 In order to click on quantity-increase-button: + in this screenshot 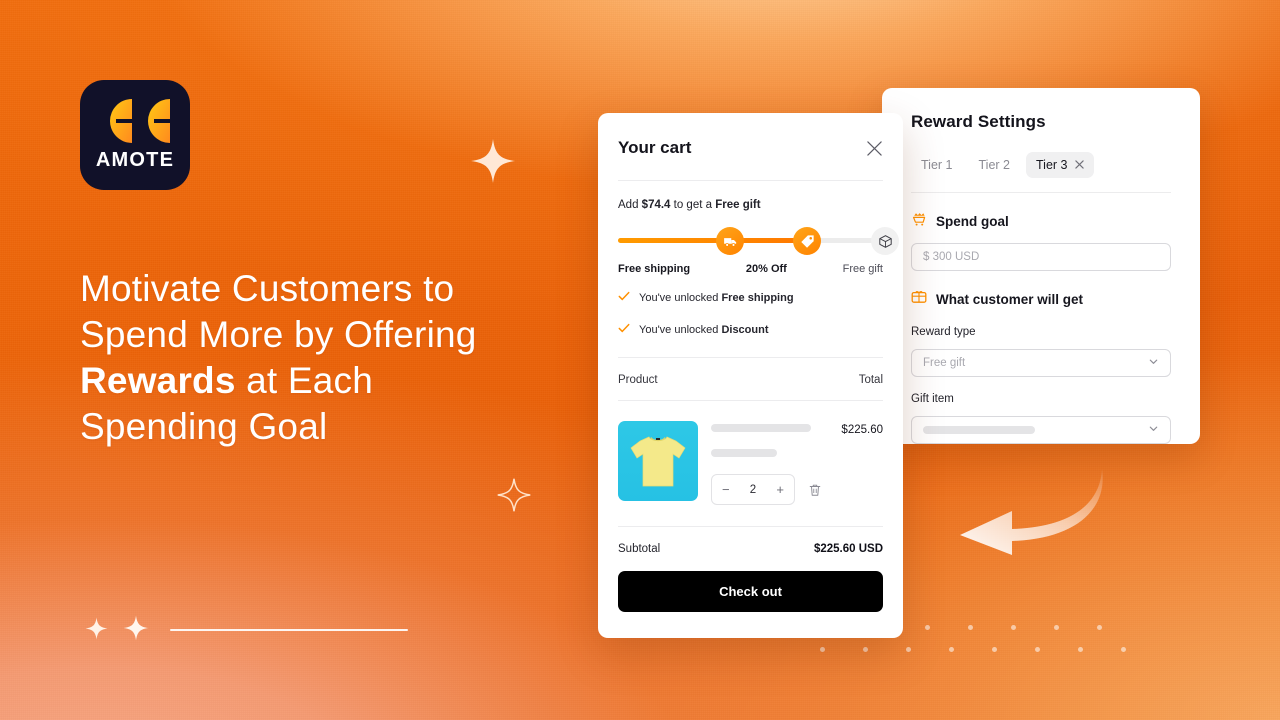, I will do `click(780, 489)`.